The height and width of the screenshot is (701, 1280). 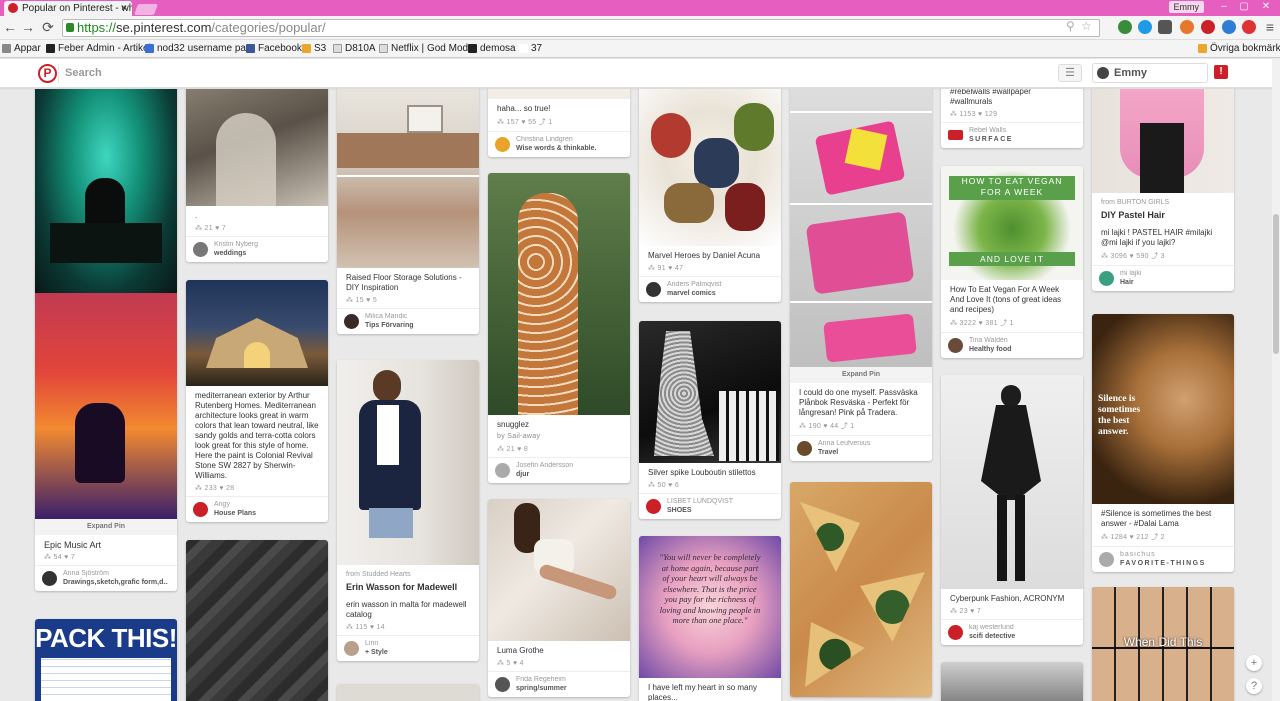 I want to click on back-button: ←, so click(x=10, y=27).